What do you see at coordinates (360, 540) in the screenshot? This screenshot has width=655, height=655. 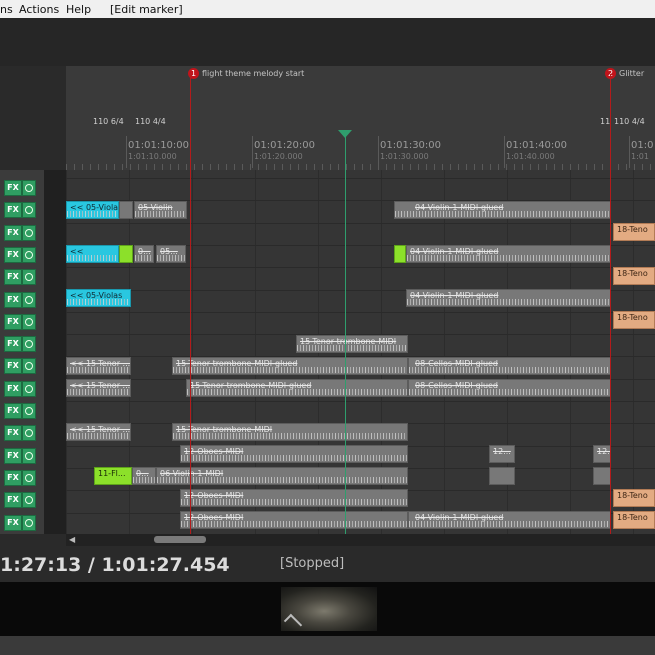 I see `horizontal-scrollbar: ◀` at bounding box center [360, 540].